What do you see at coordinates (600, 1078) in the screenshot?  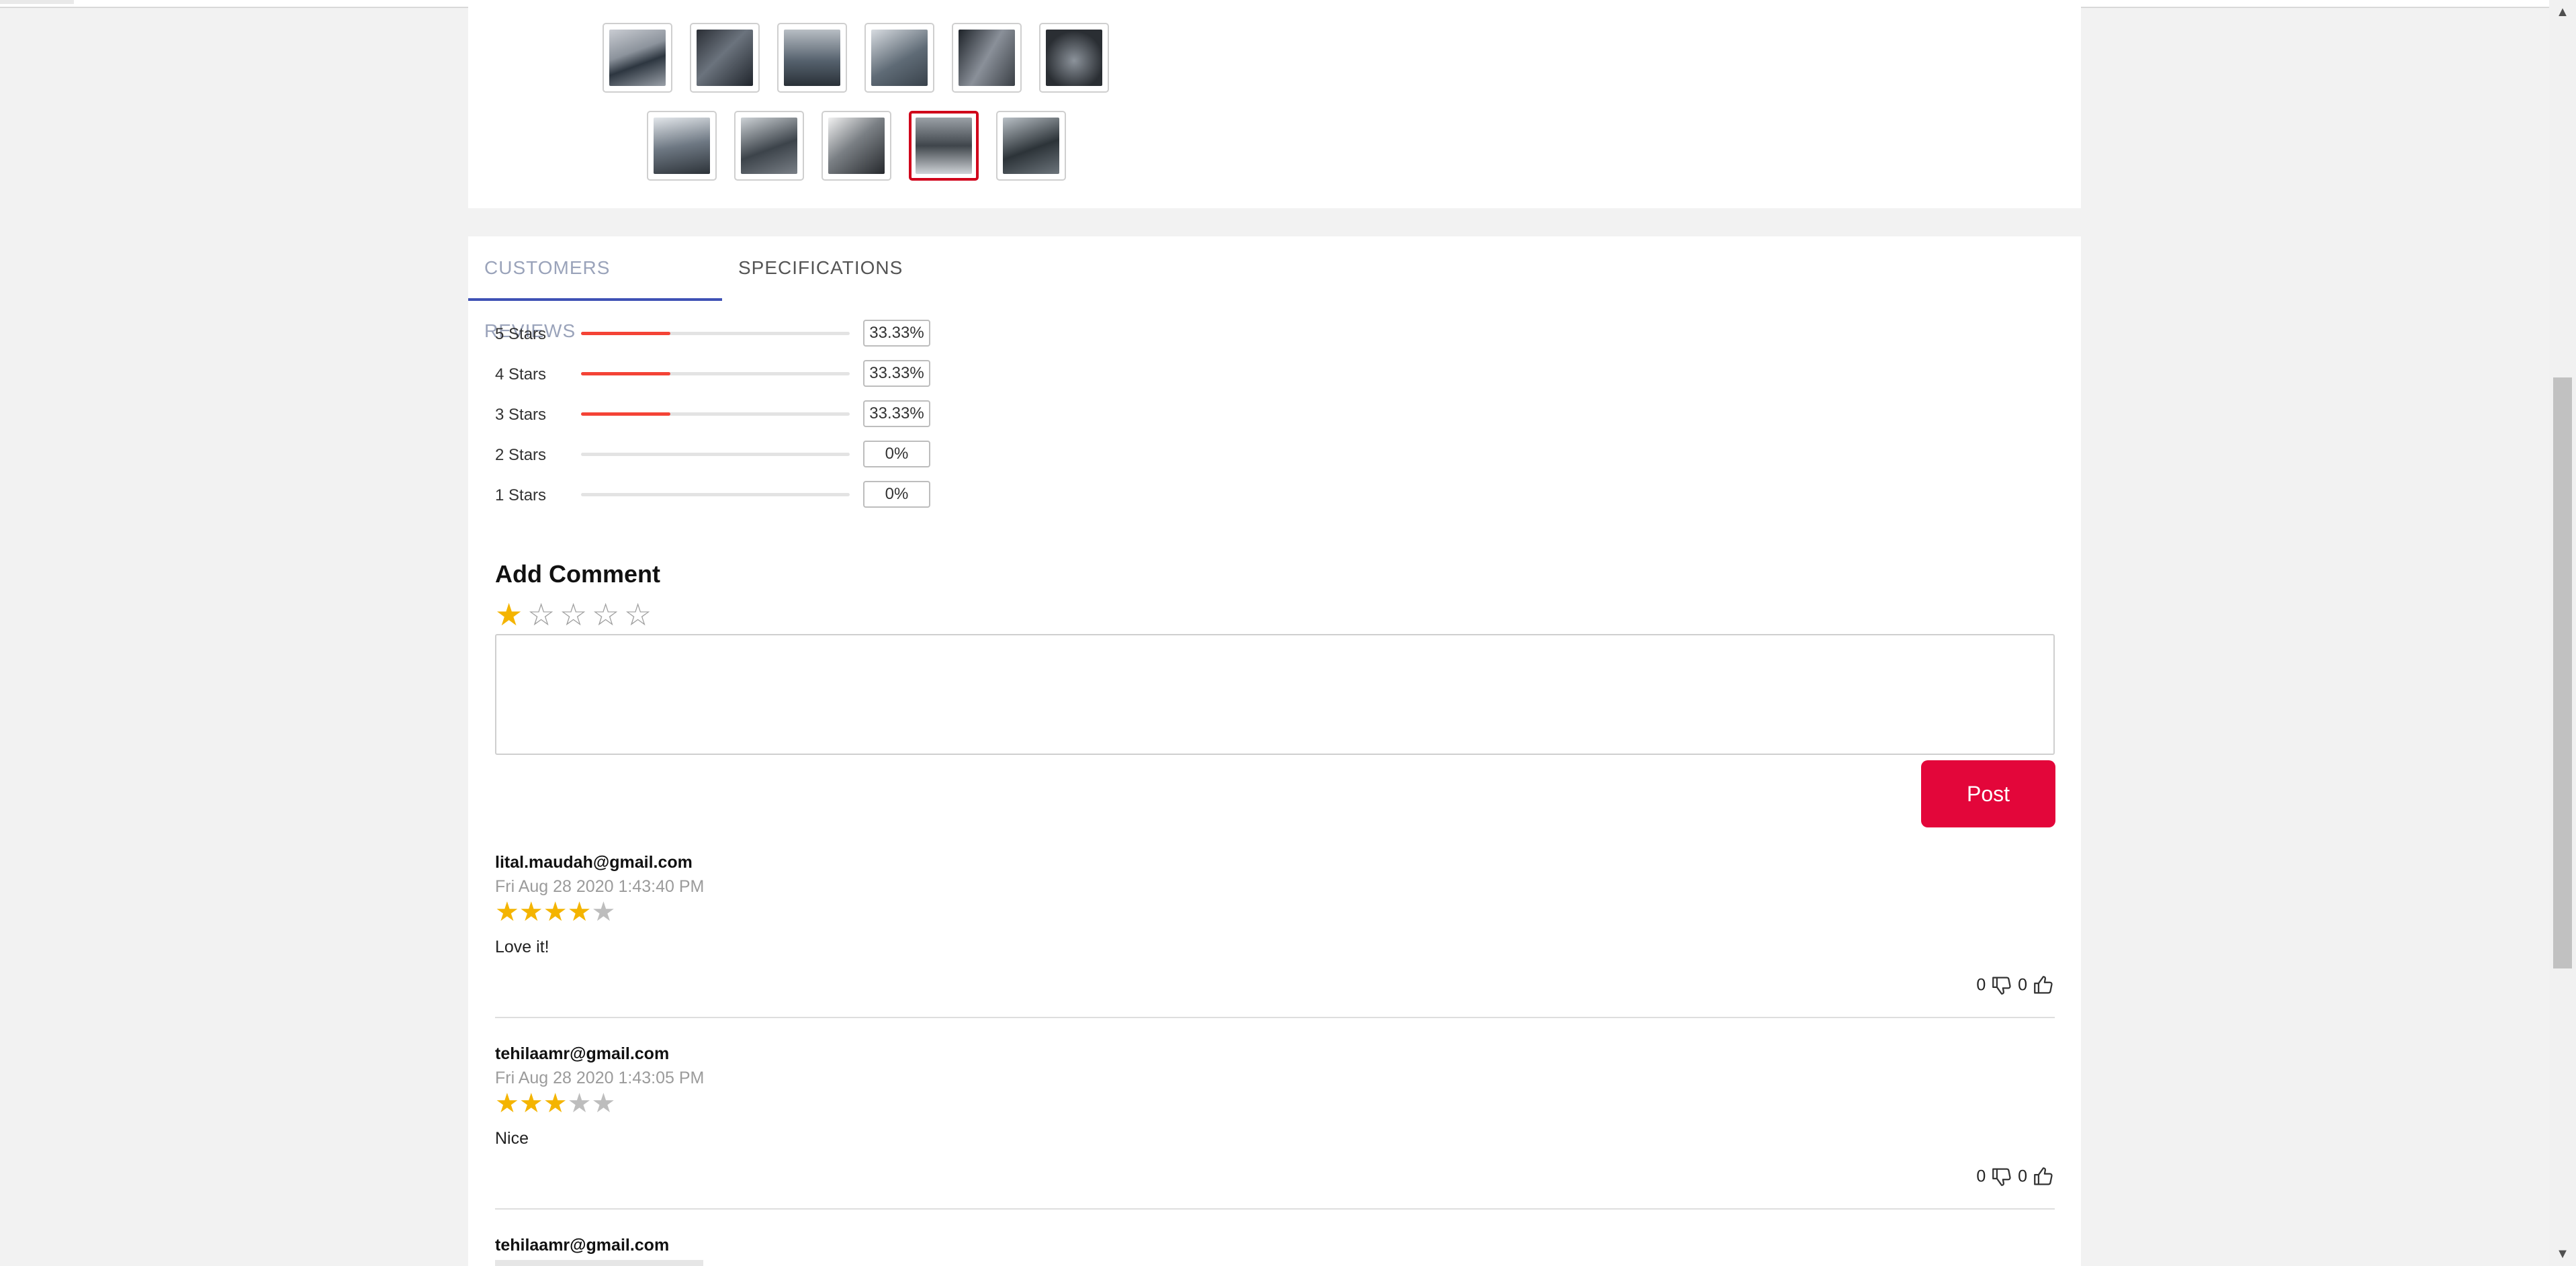 I see `review-date: Fri Aug 28 2020 1:43:05 PM` at bounding box center [600, 1078].